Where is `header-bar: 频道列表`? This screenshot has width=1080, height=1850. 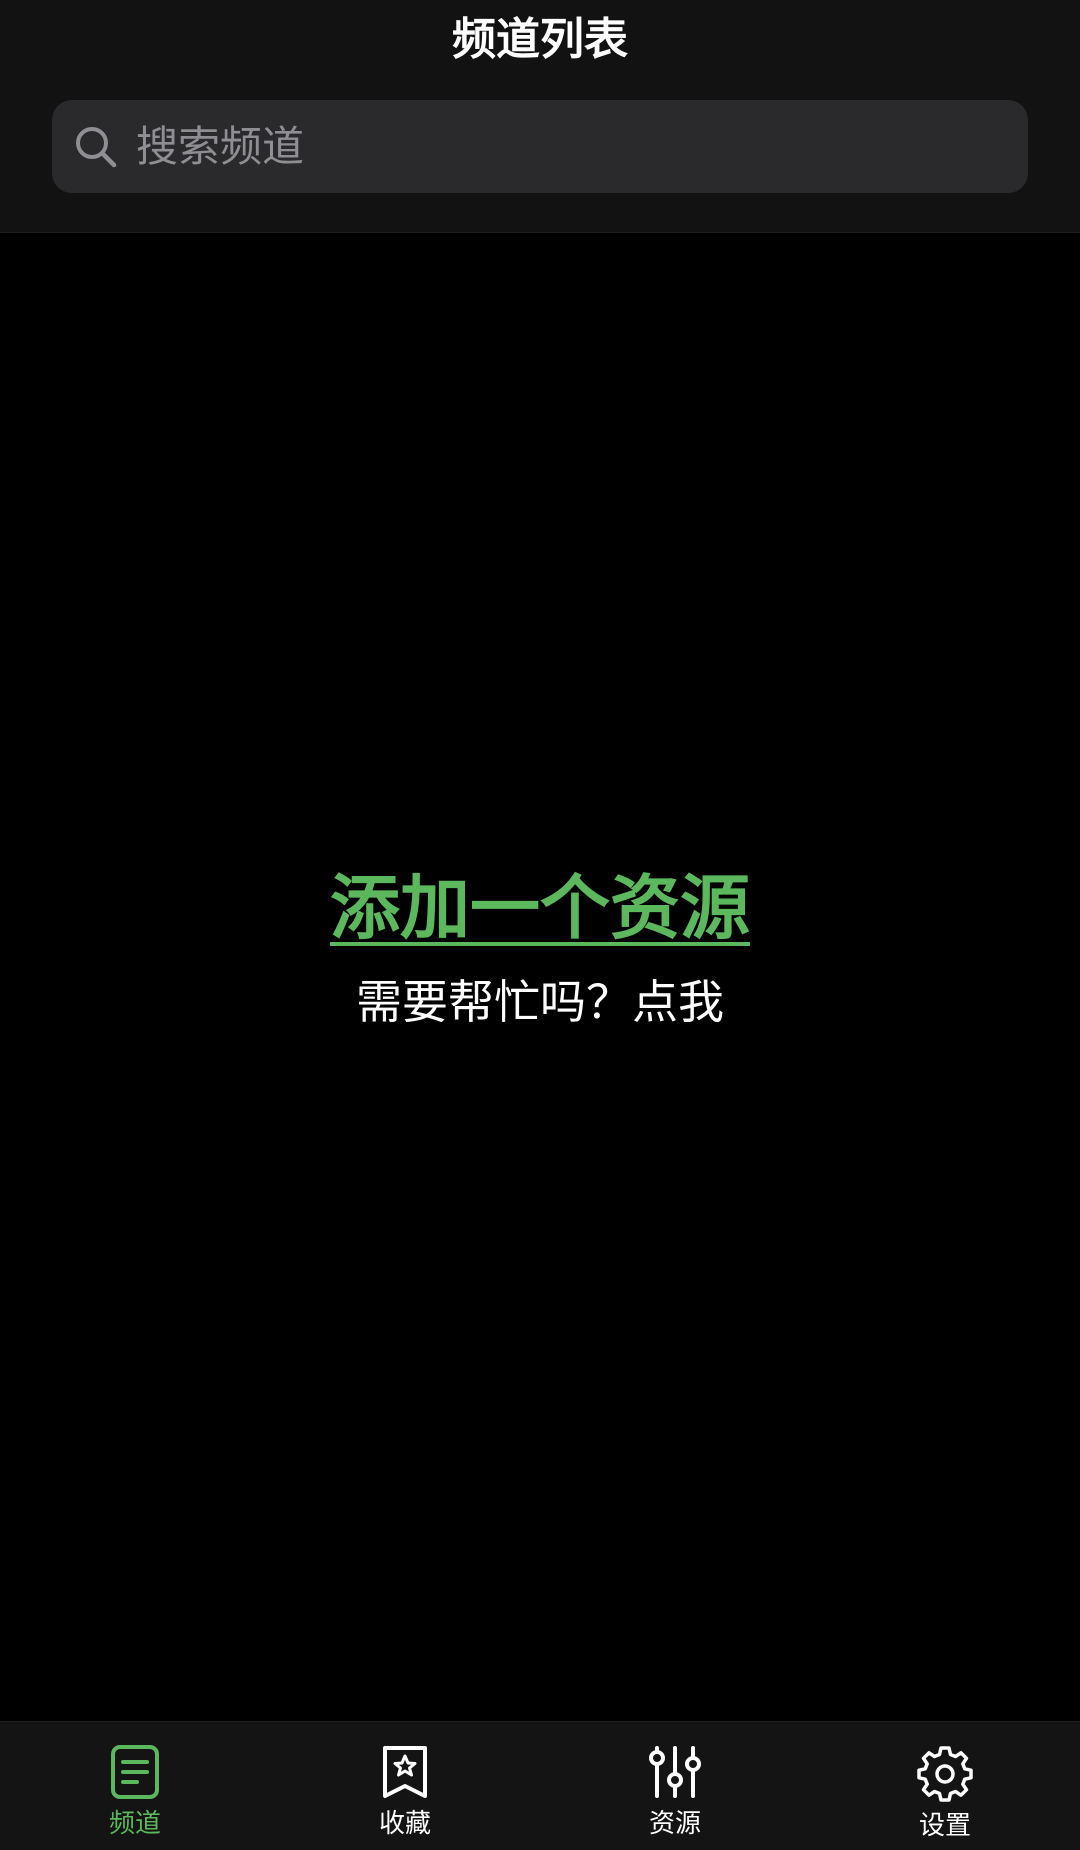 header-bar: 频道列表 is located at coordinates (540, 116).